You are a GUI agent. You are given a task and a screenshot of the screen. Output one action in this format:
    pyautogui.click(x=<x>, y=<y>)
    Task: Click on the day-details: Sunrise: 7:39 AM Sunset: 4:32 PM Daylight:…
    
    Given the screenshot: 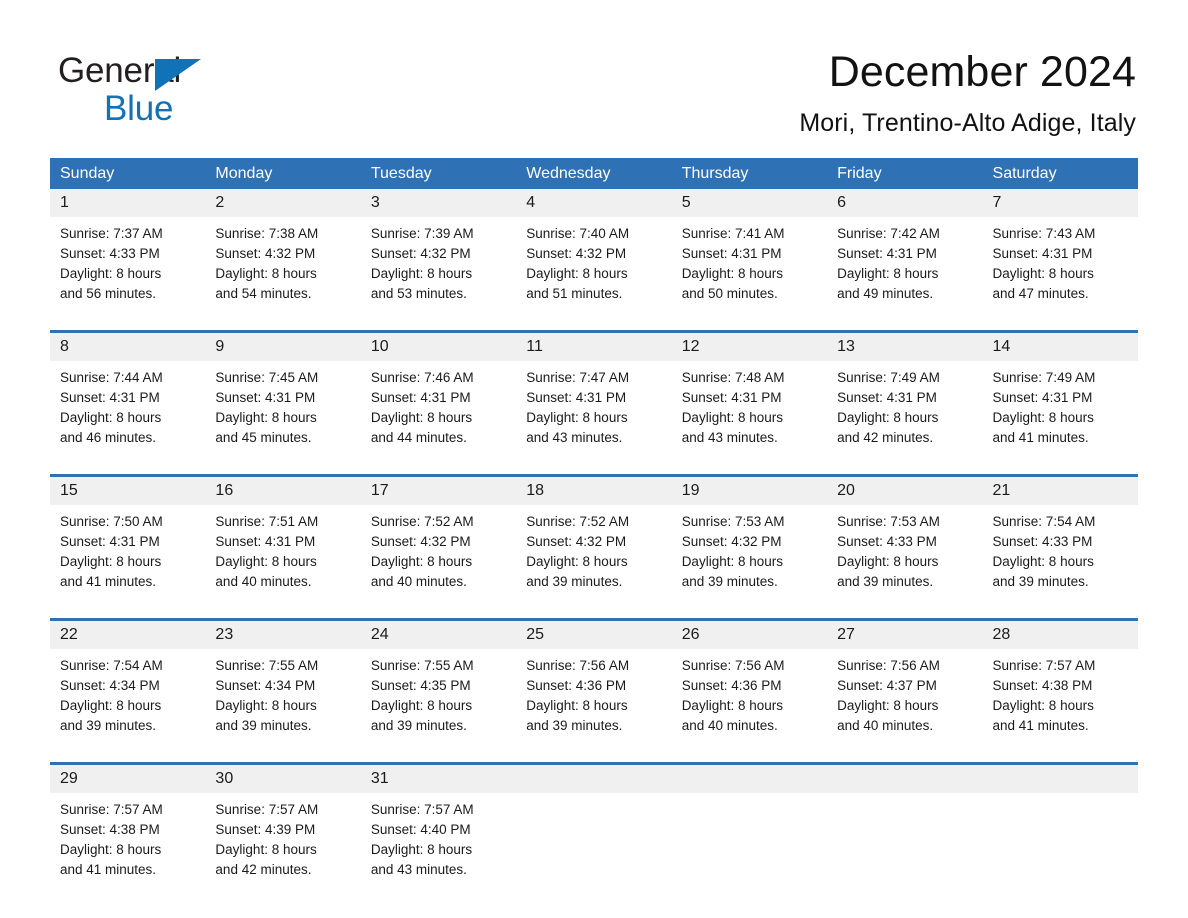 What is the action you would take?
    pyautogui.click(x=438, y=260)
    